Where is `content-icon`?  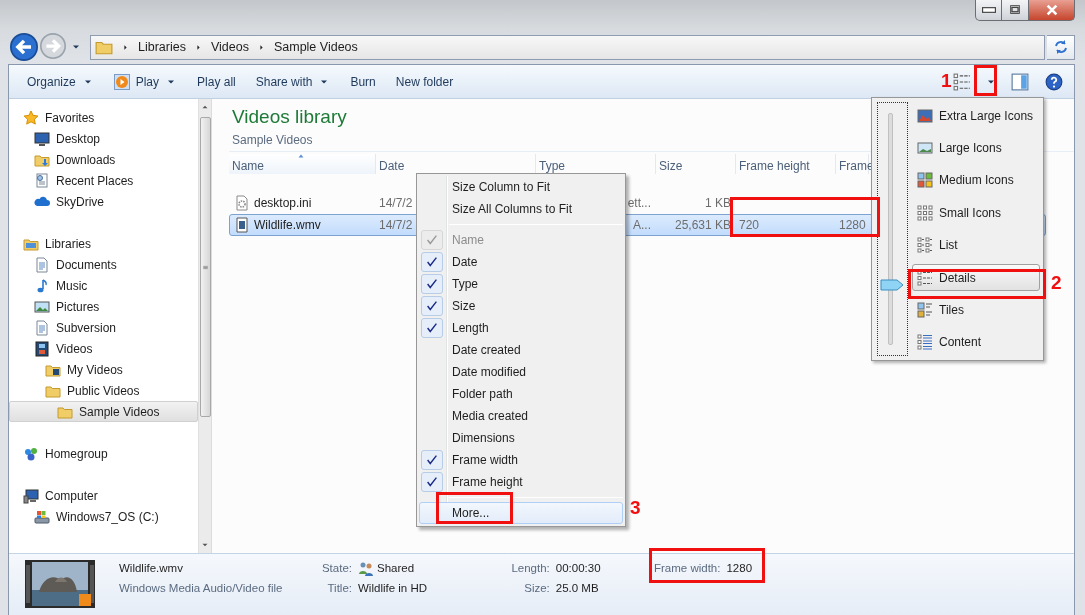 content-icon is located at coordinates (925, 342).